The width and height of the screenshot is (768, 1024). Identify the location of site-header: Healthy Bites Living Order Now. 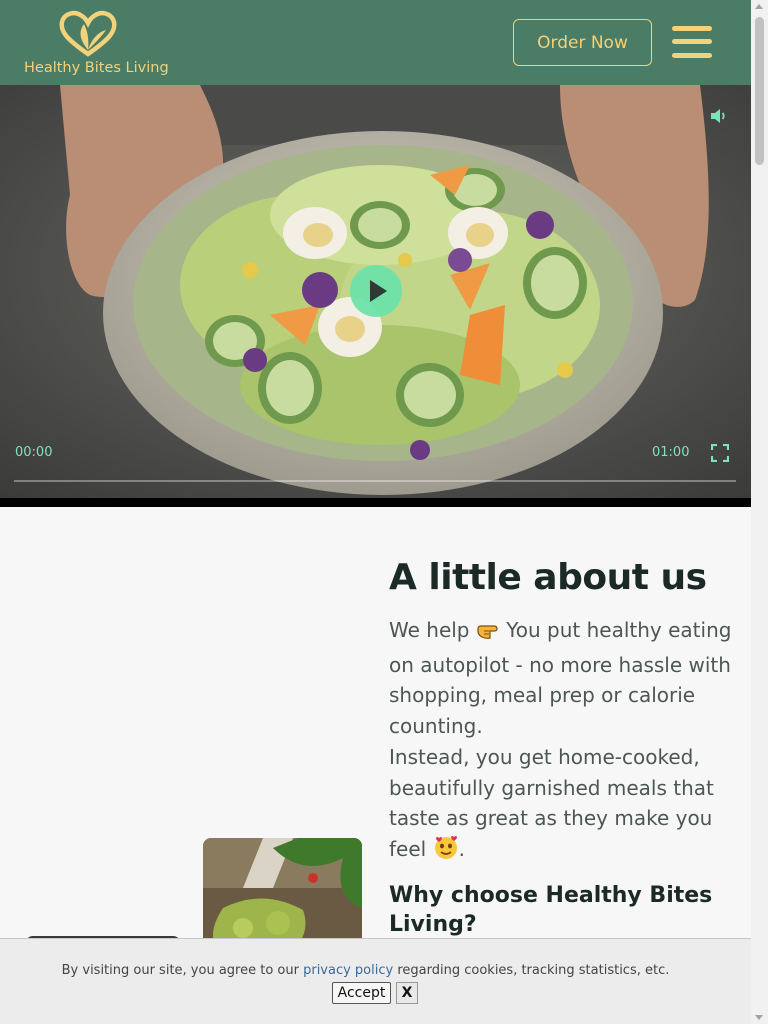
(375, 42).